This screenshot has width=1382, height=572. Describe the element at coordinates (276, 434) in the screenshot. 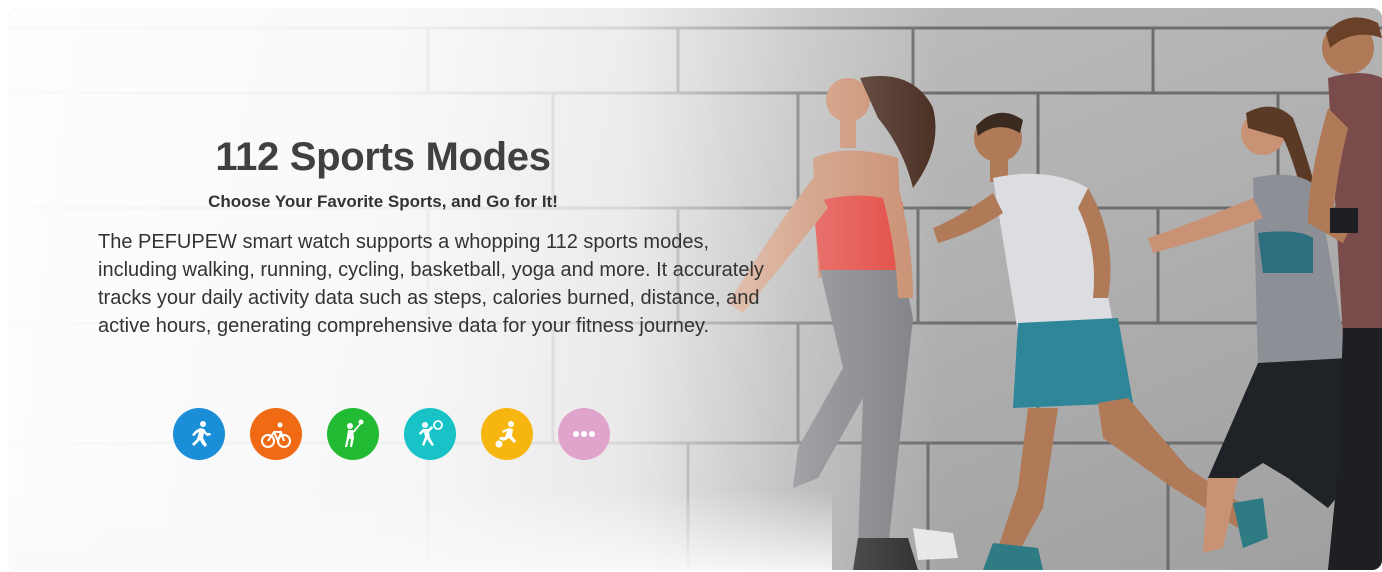

I see `cycling-icon` at that location.